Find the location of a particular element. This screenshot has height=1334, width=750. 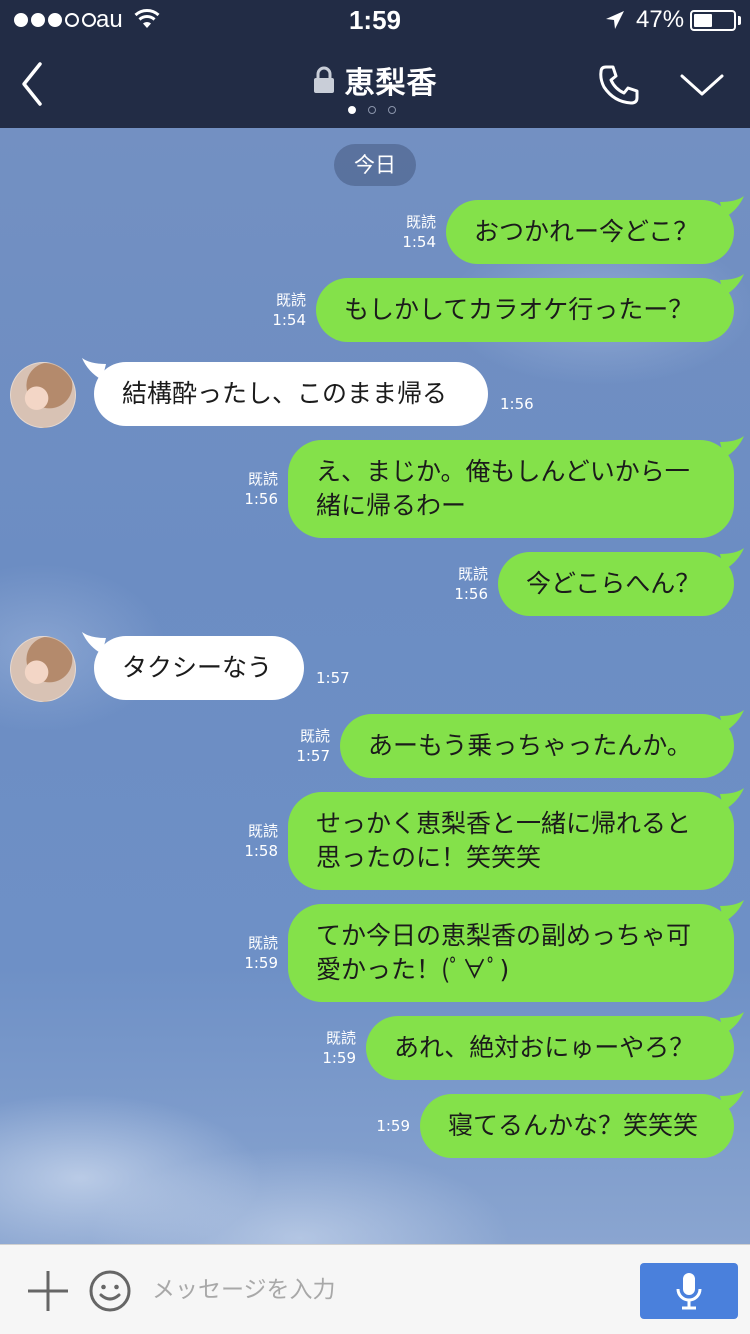

battery-icon is located at coordinates (713, 20).